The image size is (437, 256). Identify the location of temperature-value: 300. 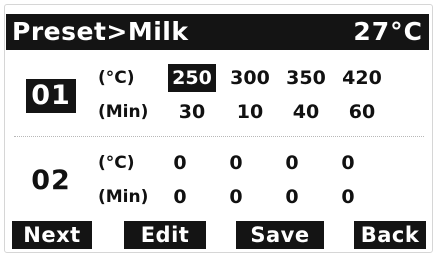
(250, 78).